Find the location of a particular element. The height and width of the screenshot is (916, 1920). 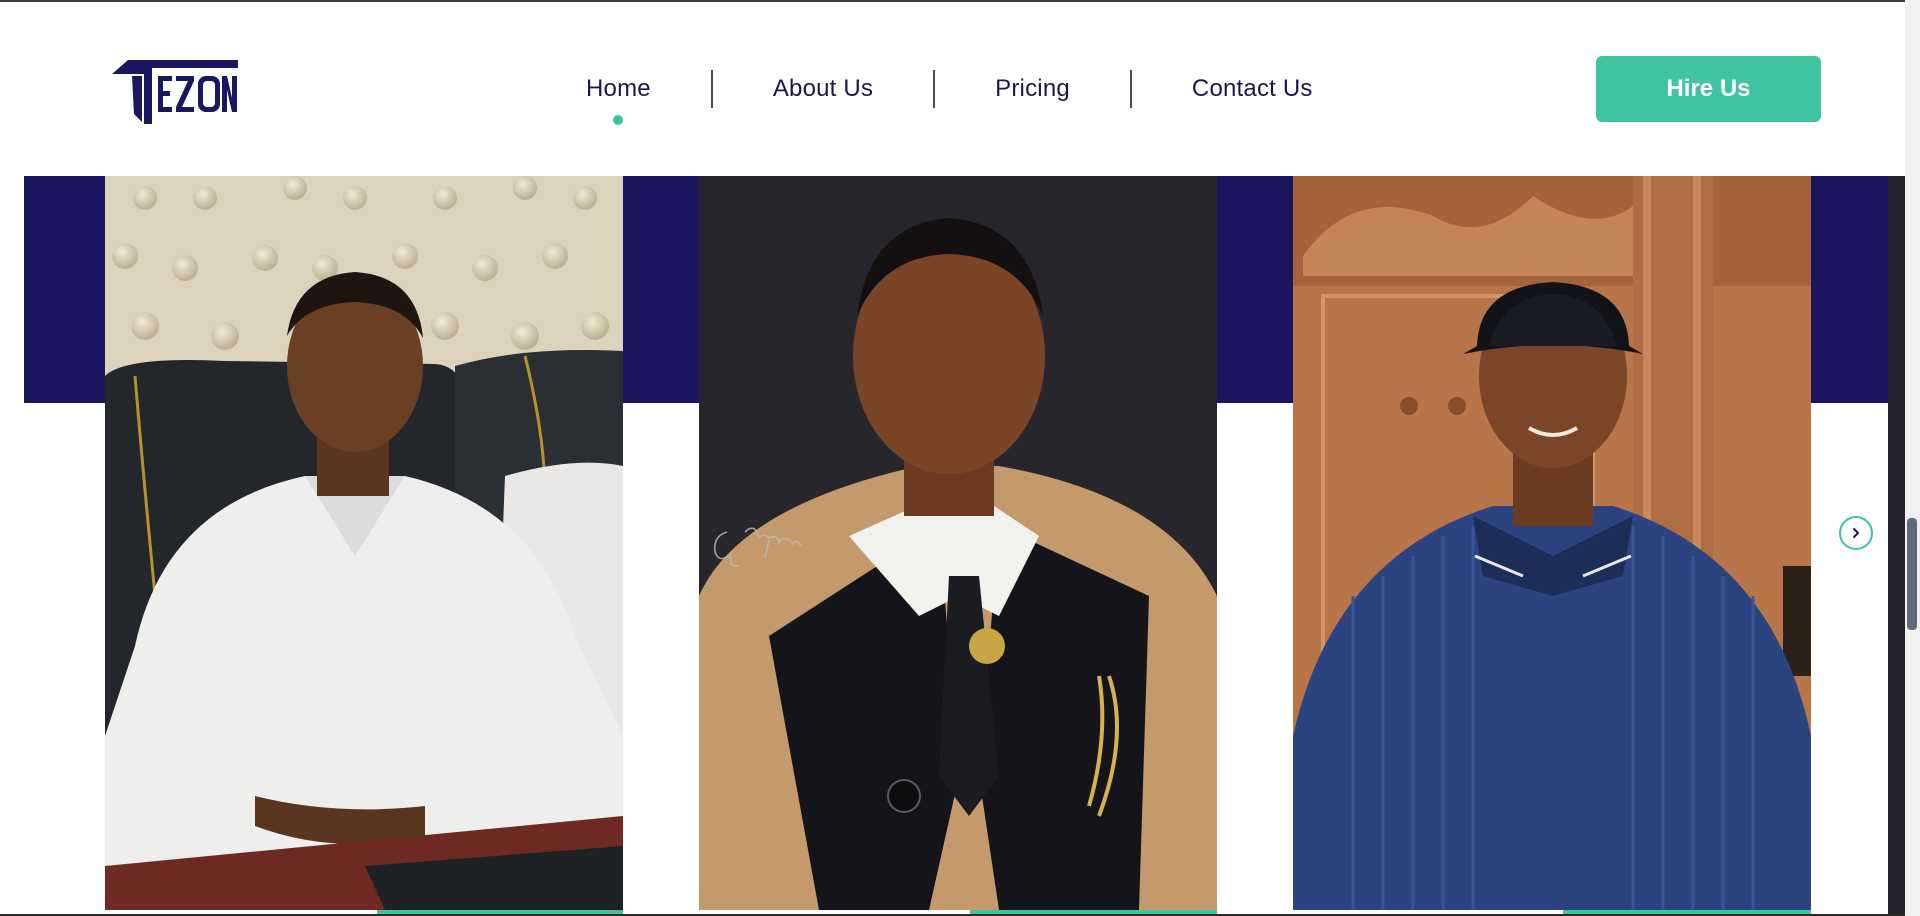

brand-logo is located at coordinates (173, 90).